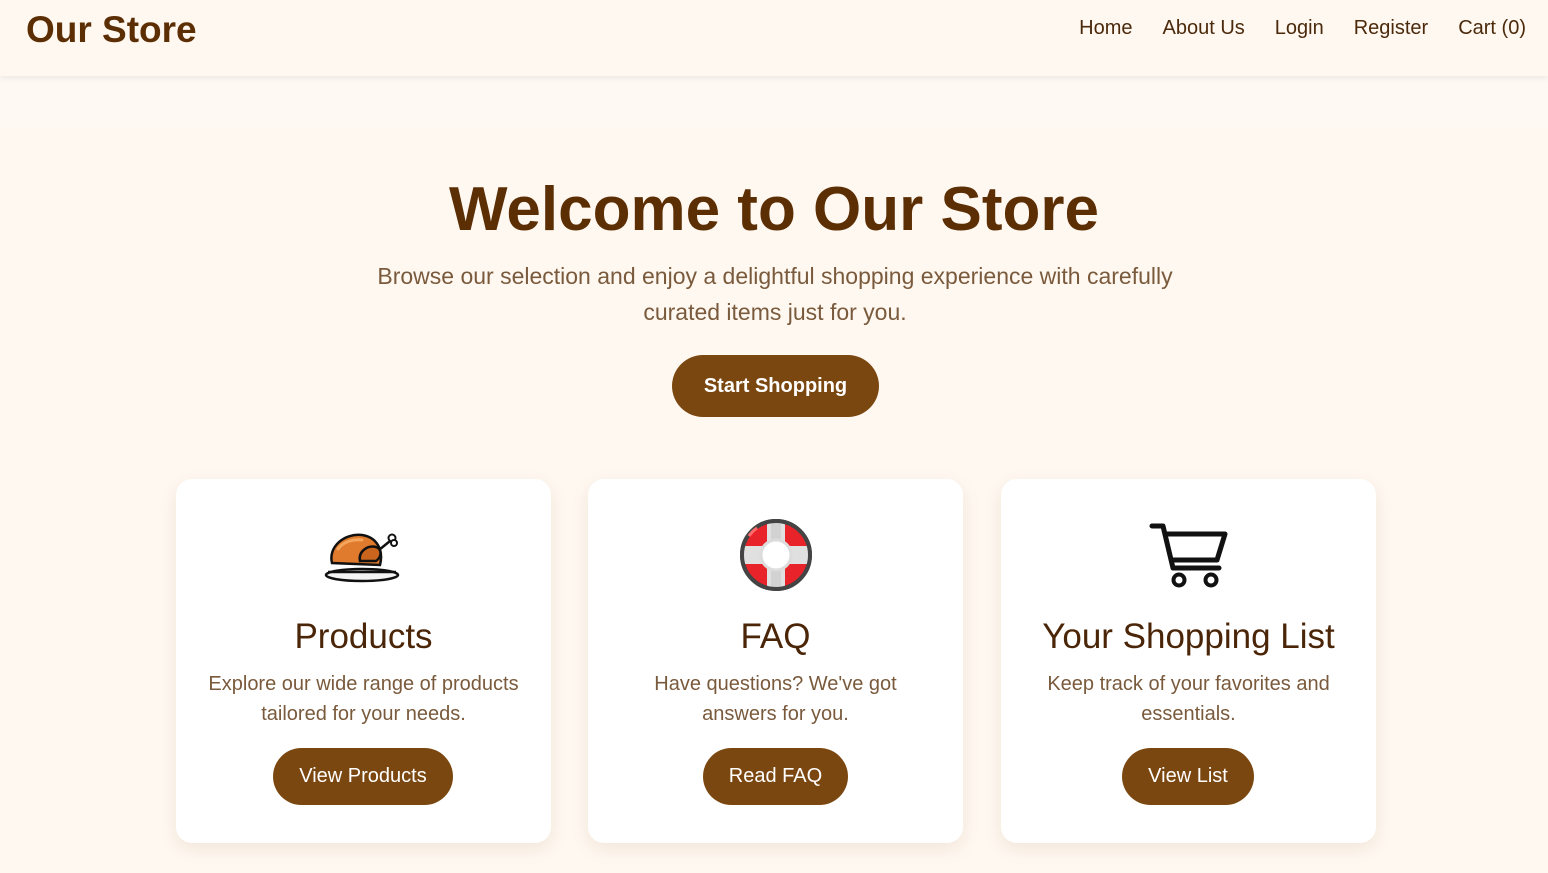  I want to click on hero-top-band, so click(774, 102).